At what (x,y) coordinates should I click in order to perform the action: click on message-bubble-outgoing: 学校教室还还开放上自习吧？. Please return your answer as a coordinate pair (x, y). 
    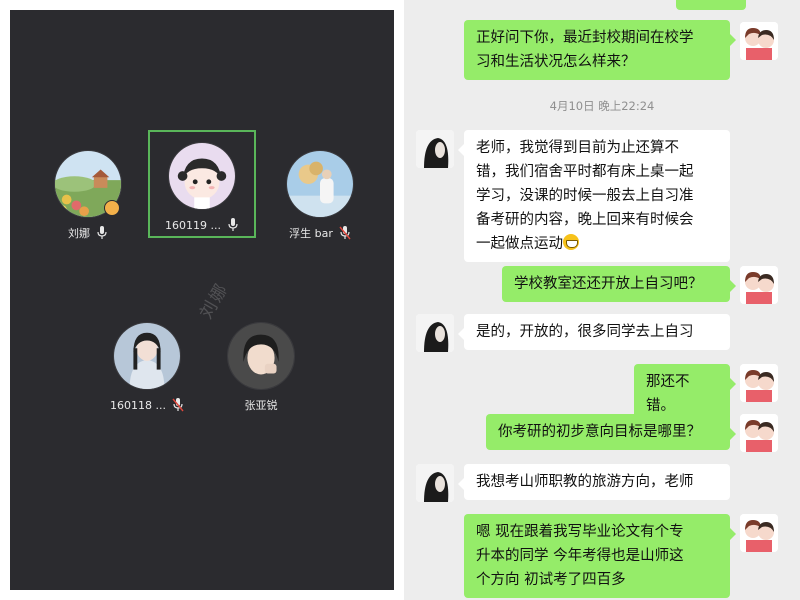
    Looking at the image, I should click on (619, 284).